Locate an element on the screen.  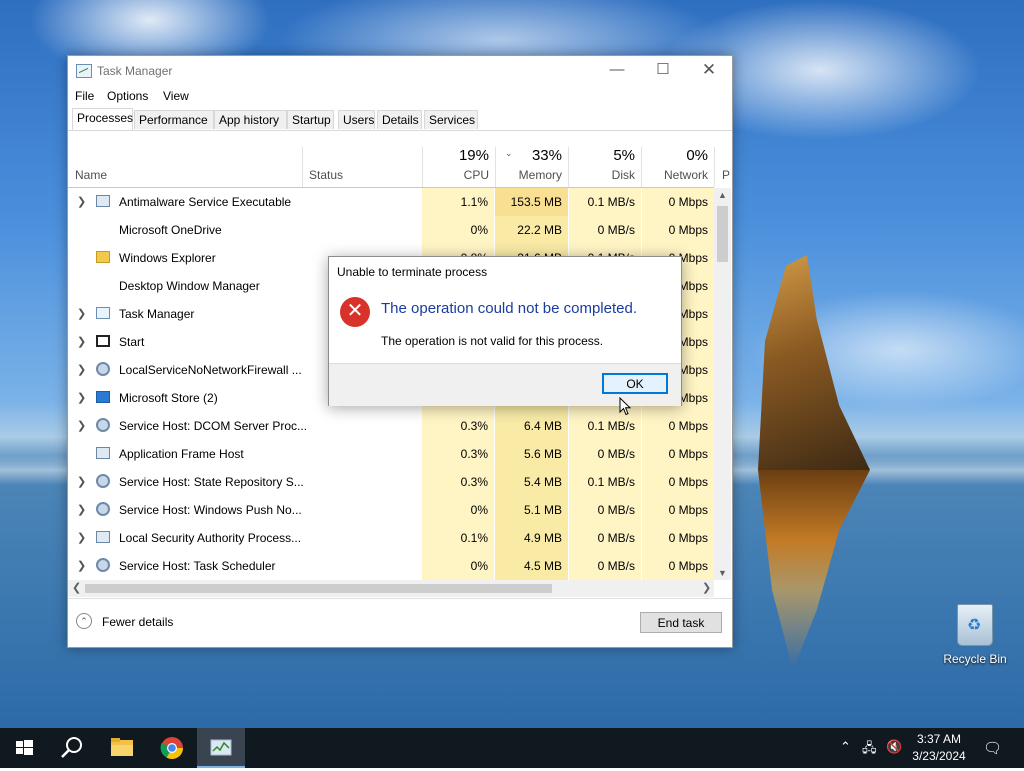
column-disk: 5% Disk is located at coordinates (604, 159).